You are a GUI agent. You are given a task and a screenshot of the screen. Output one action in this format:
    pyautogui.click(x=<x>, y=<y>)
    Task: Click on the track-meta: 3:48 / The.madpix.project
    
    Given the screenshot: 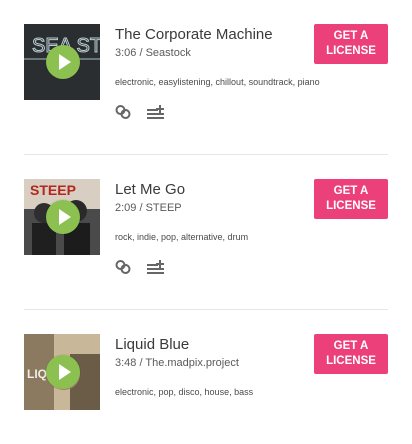 What is the action you would take?
    pyautogui.click(x=177, y=363)
    